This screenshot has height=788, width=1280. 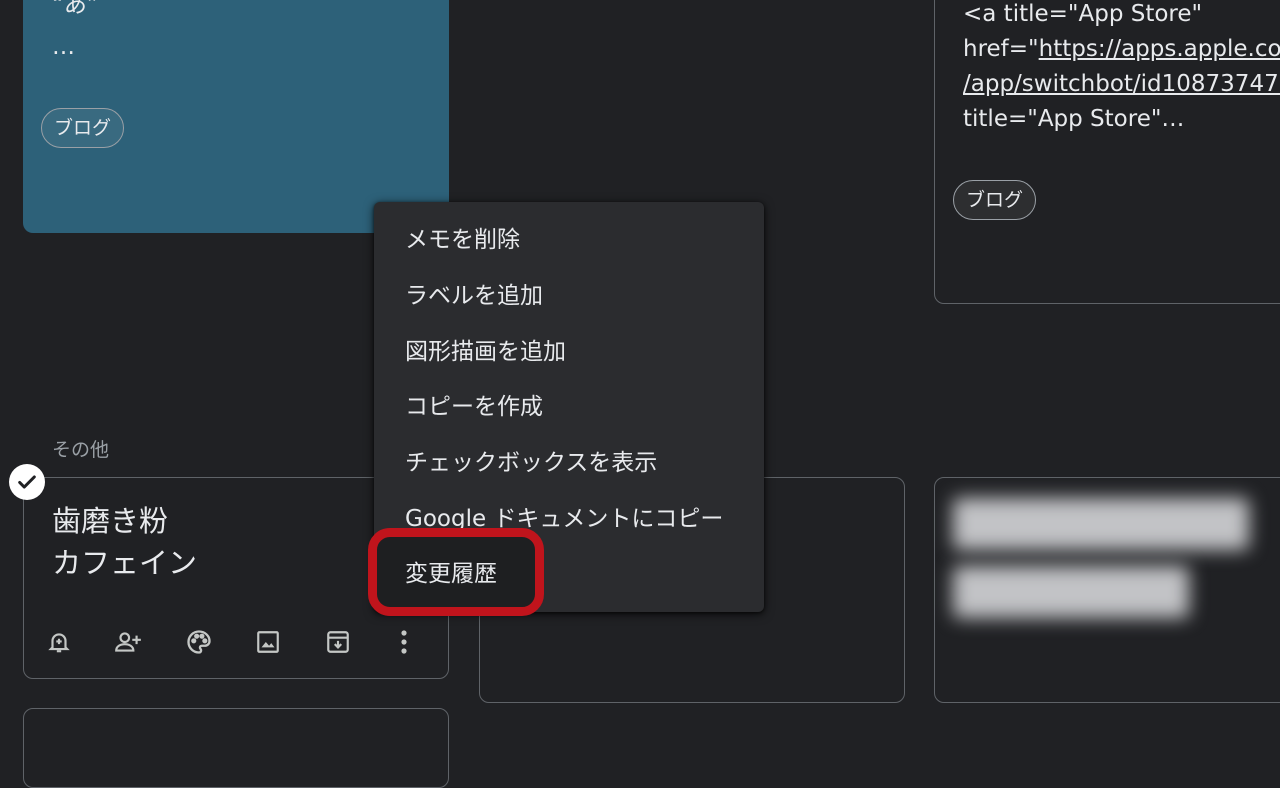 I want to click on archive-icon, so click(x=338, y=642).